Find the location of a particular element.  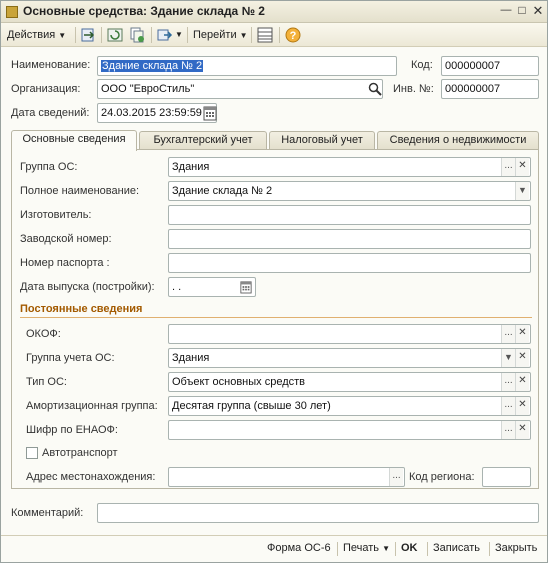

okof-field: ... ✕ is located at coordinates (349, 334).